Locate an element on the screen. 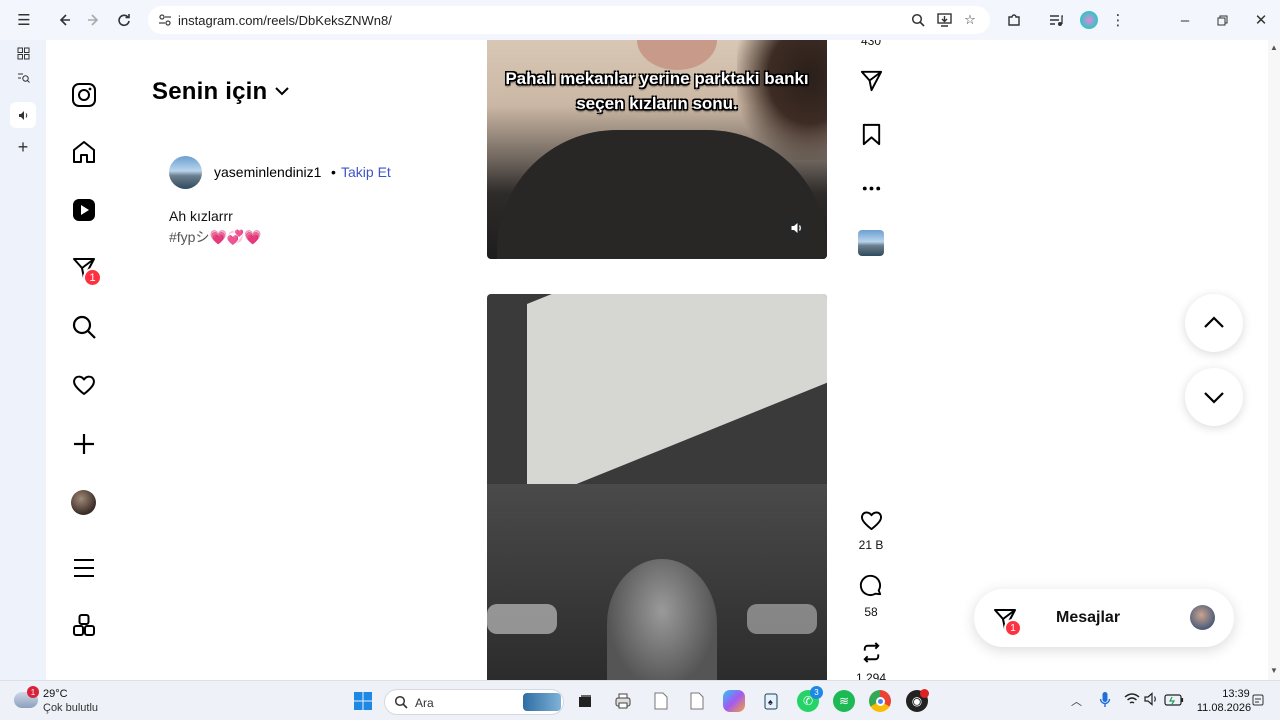 This screenshot has height=720, width=1280. close-button: ✕ is located at coordinates (1261, 20).